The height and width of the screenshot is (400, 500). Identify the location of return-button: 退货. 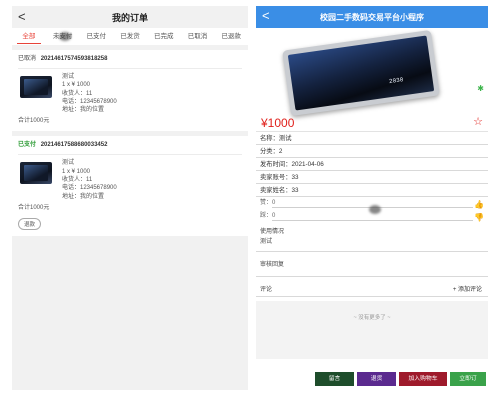
(376, 379).